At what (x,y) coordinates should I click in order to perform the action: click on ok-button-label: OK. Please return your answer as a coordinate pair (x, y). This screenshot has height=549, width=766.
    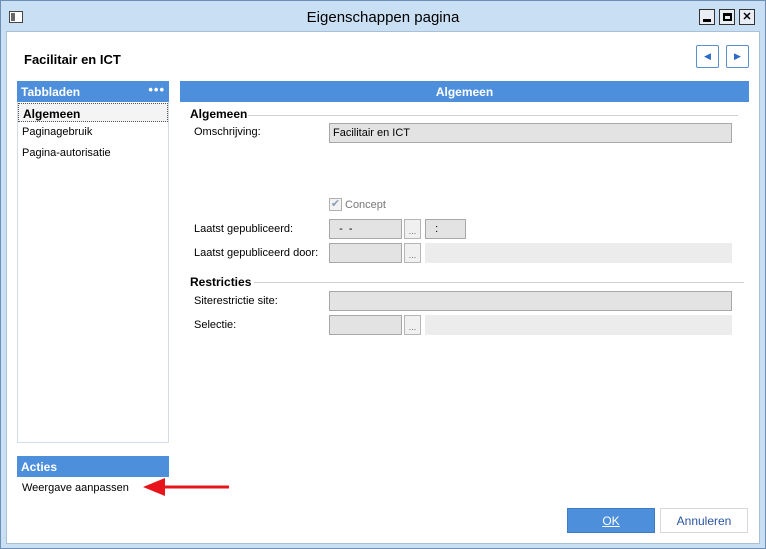
    Looking at the image, I should click on (611, 521).